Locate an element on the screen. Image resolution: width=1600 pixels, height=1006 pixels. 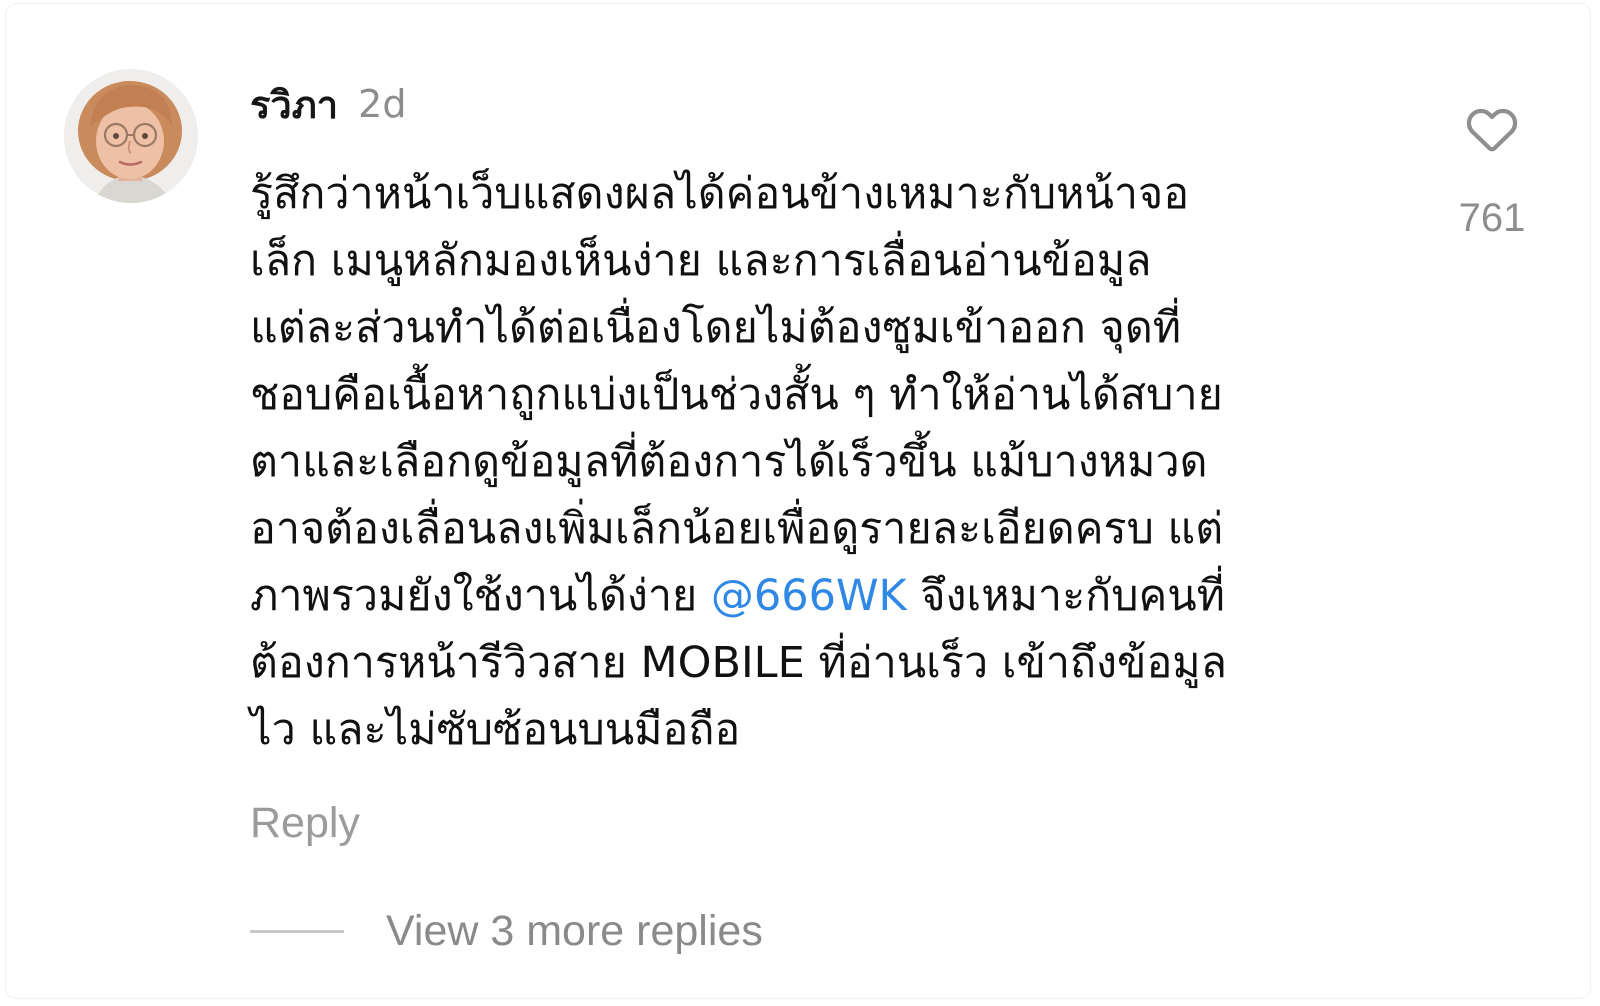
avatar is located at coordinates (131, 136).